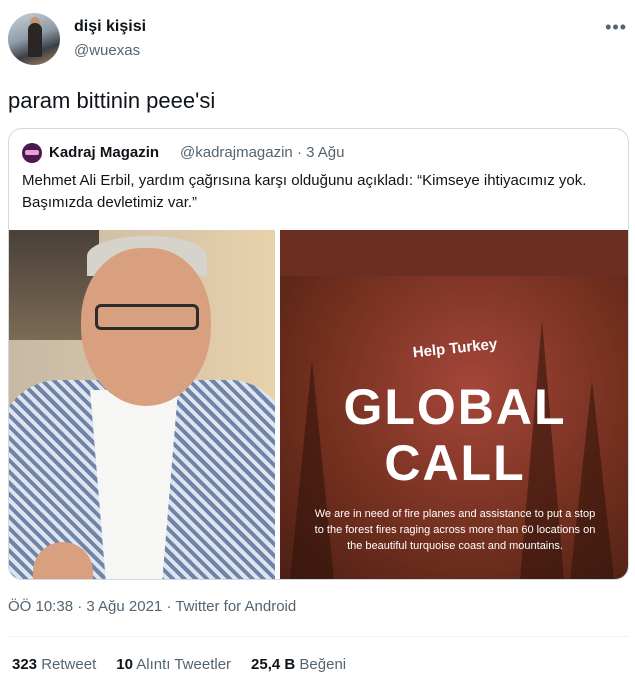 This screenshot has width=635, height=687. I want to click on avatar-figure, so click(35, 40).